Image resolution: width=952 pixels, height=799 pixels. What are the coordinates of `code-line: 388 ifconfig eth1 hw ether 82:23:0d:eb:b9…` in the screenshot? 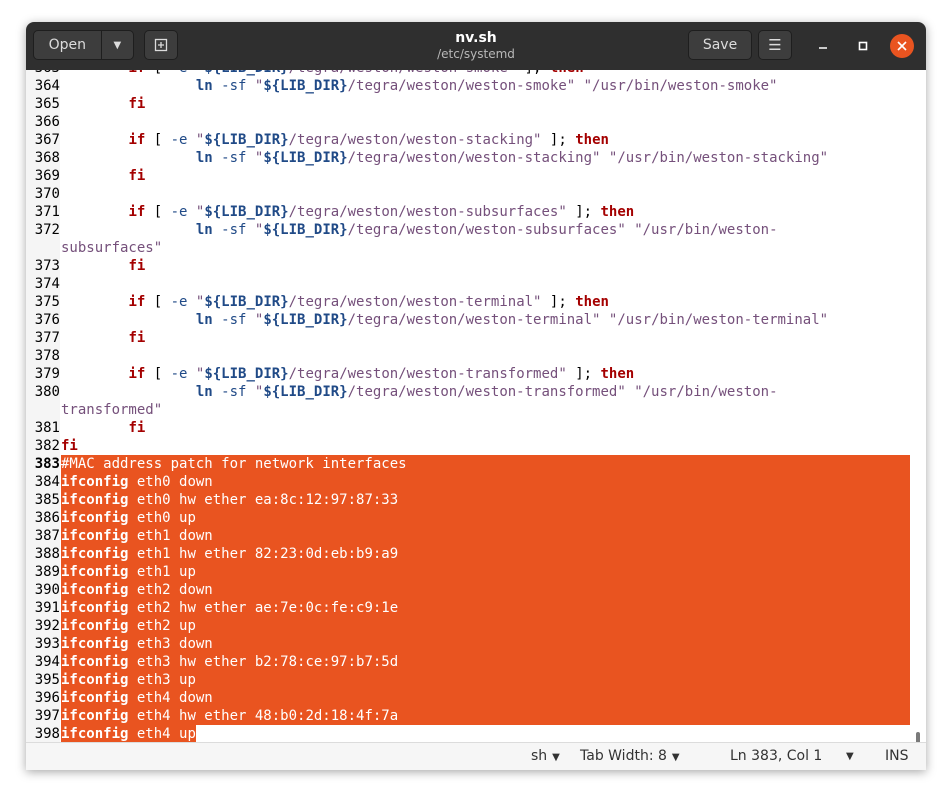 It's located at (476, 554).